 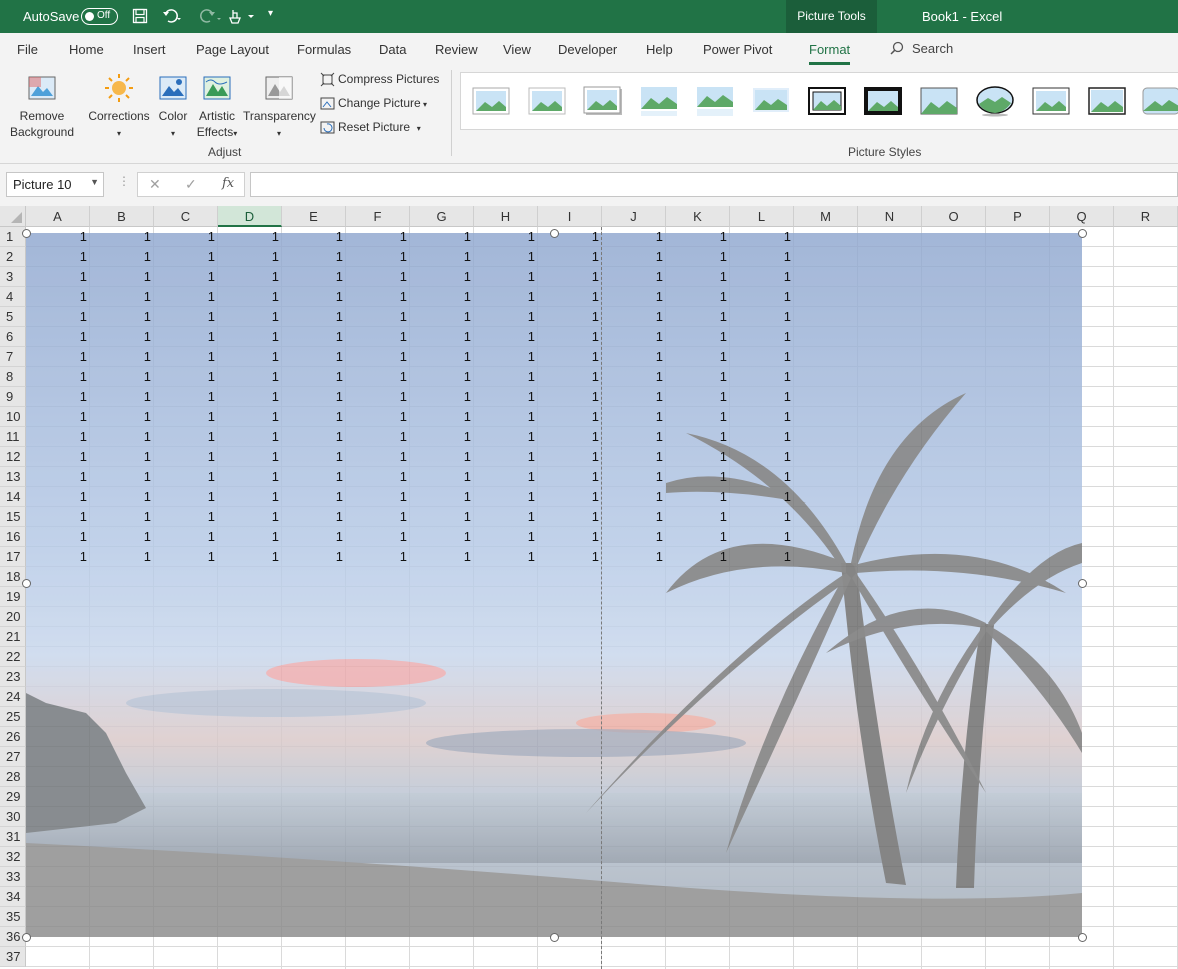 What do you see at coordinates (120, 477) in the screenshot?
I see `cell-b13: 1` at bounding box center [120, 477].